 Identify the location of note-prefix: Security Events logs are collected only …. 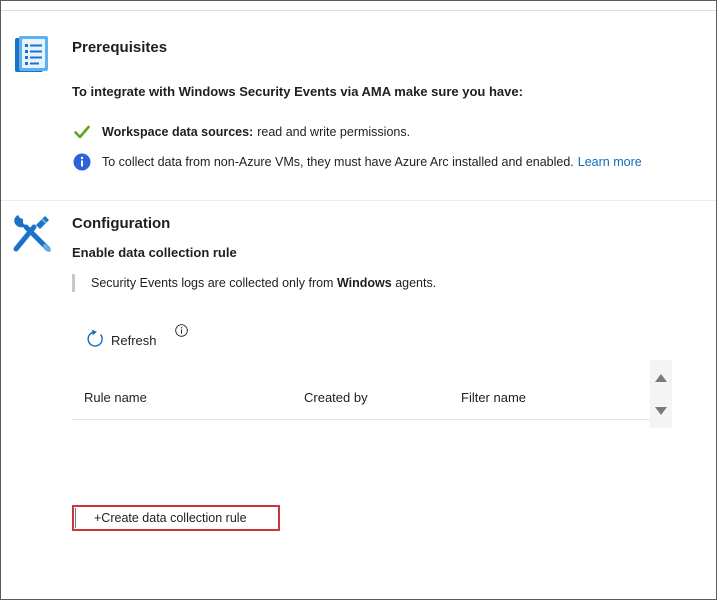
(212, 283).